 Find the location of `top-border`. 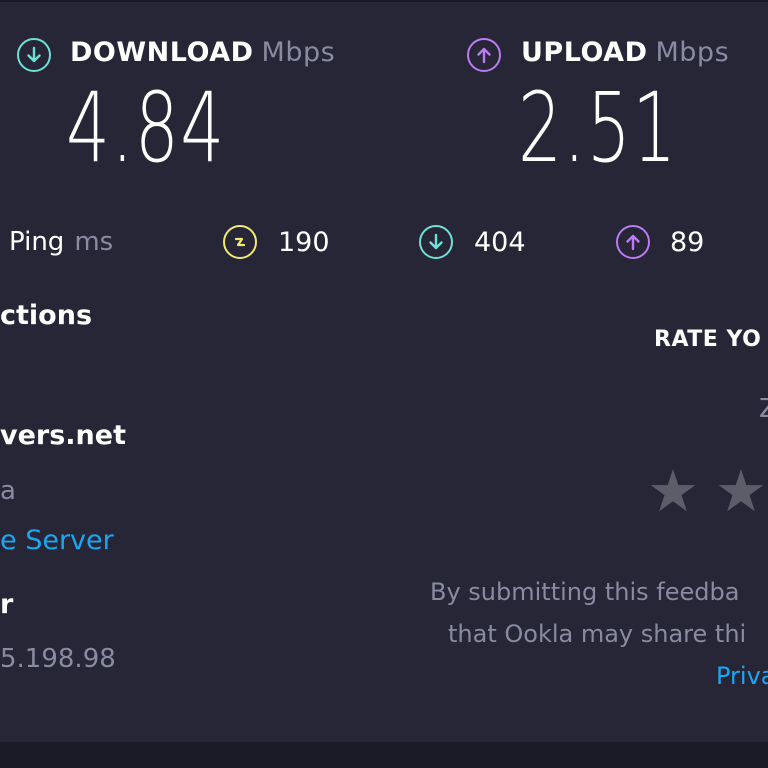

top-border is located at coordinates (384, 1).